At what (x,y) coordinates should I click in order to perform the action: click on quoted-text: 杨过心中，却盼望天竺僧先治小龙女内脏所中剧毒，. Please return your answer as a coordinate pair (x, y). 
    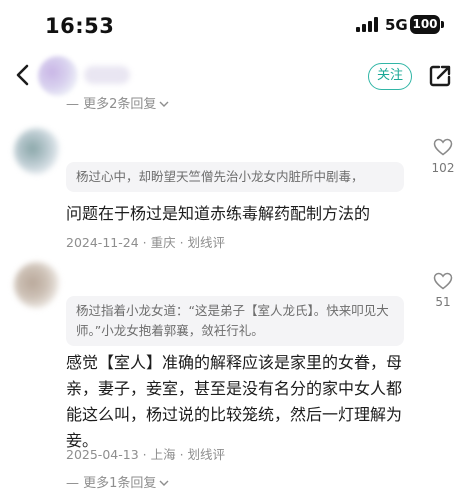
    Looking at the image, I should click on (235, 177).